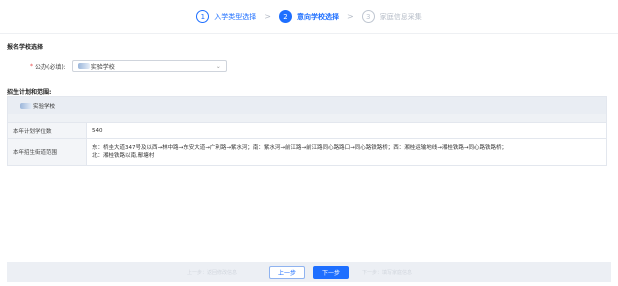  Describe the element at coordinates (25, 47) in the screenshot. I see `school-section-title: 报名学校选择` at that location.